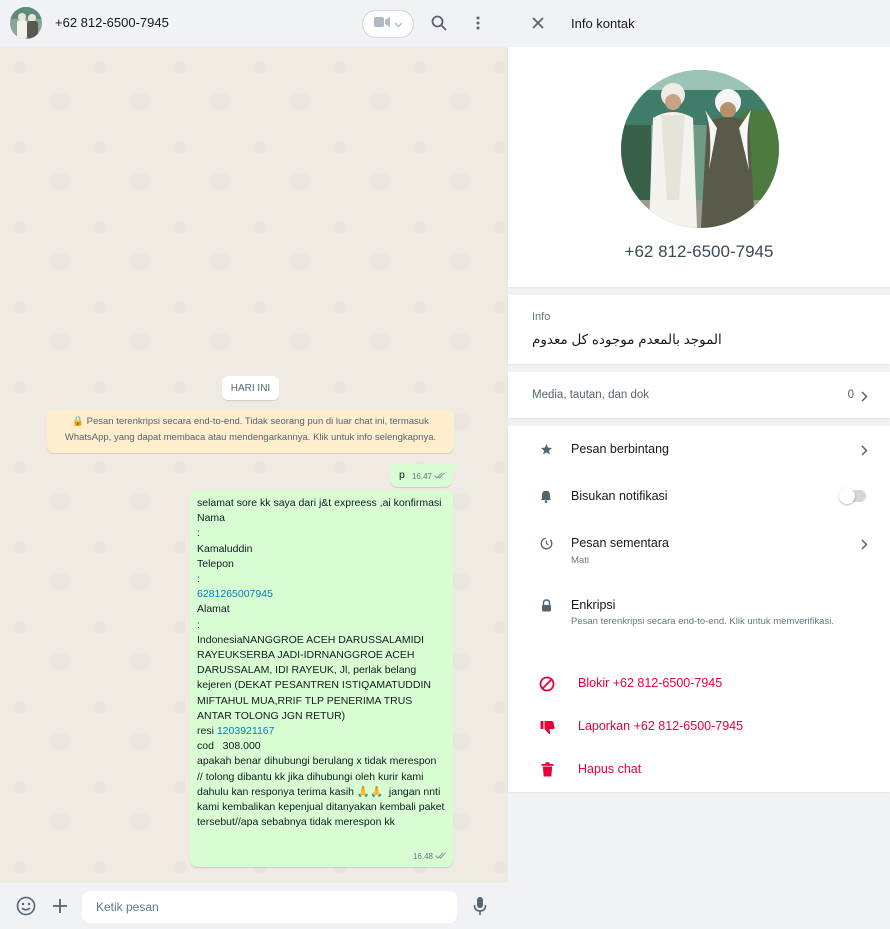 Image resolution: width=890 pixels, height=929 pixels. I want to click on message-meta: 16.48, so click(430, 856).